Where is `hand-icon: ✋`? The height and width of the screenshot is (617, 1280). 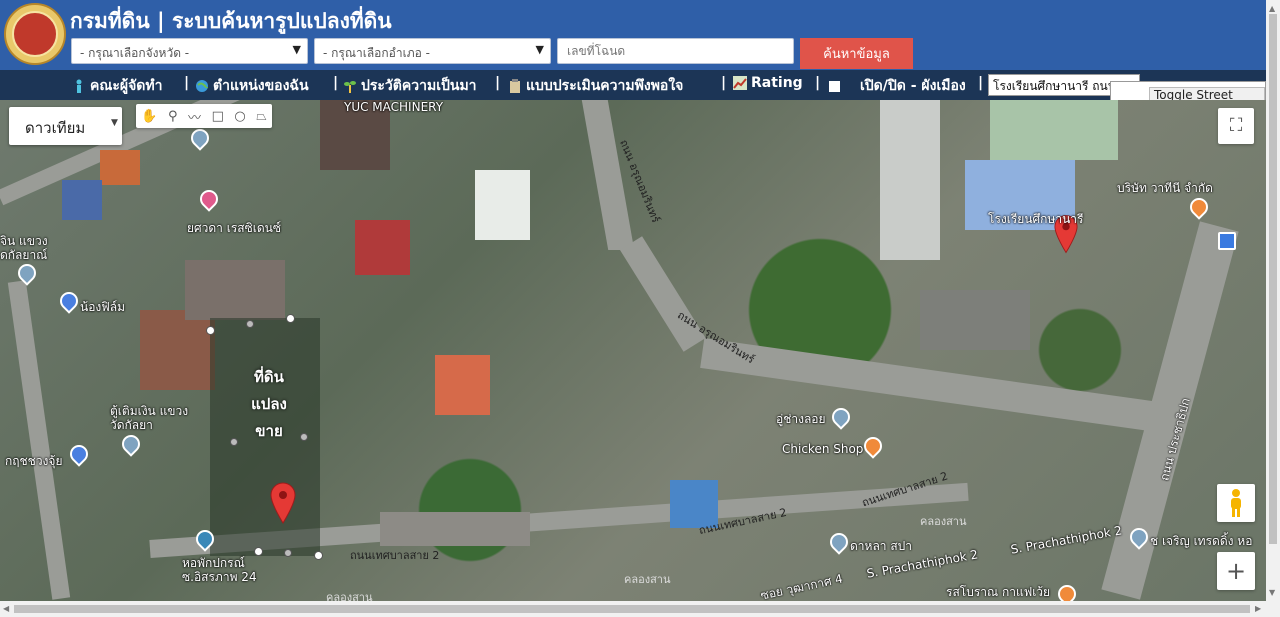
hand-icon: ✋ is located at coordinates (149, 116).